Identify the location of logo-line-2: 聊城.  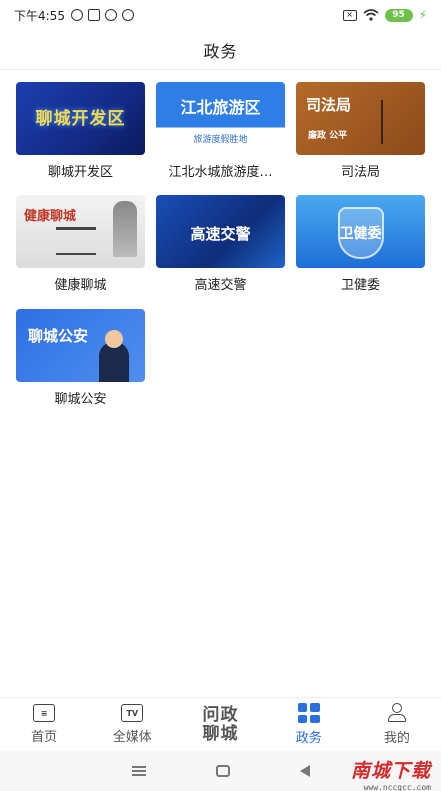
(220, 733).